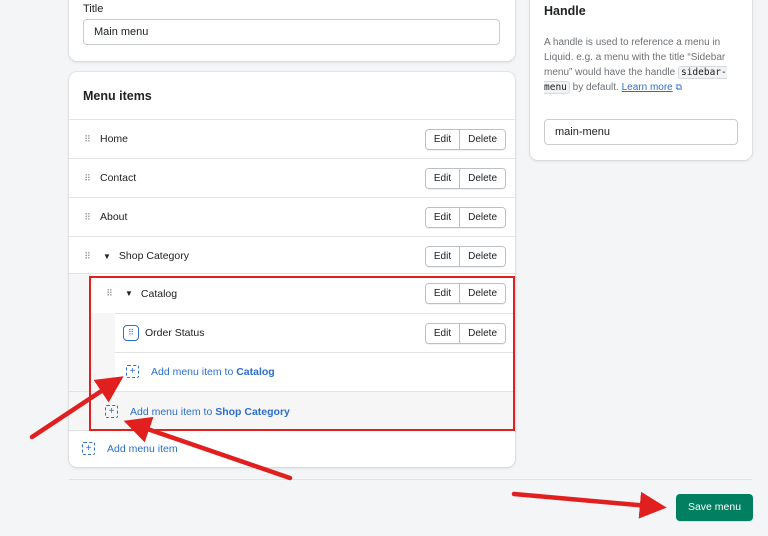  What do you see at coordinates (678, 87) in the screenshot?
I see `external-link-icon: ⧉` at bounding box center [678, 87].